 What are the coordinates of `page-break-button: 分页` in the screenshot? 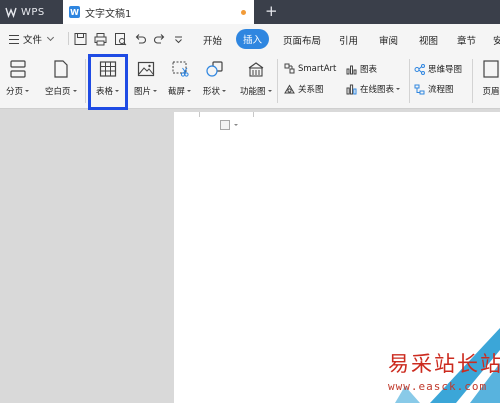 It's located at (18, 77).